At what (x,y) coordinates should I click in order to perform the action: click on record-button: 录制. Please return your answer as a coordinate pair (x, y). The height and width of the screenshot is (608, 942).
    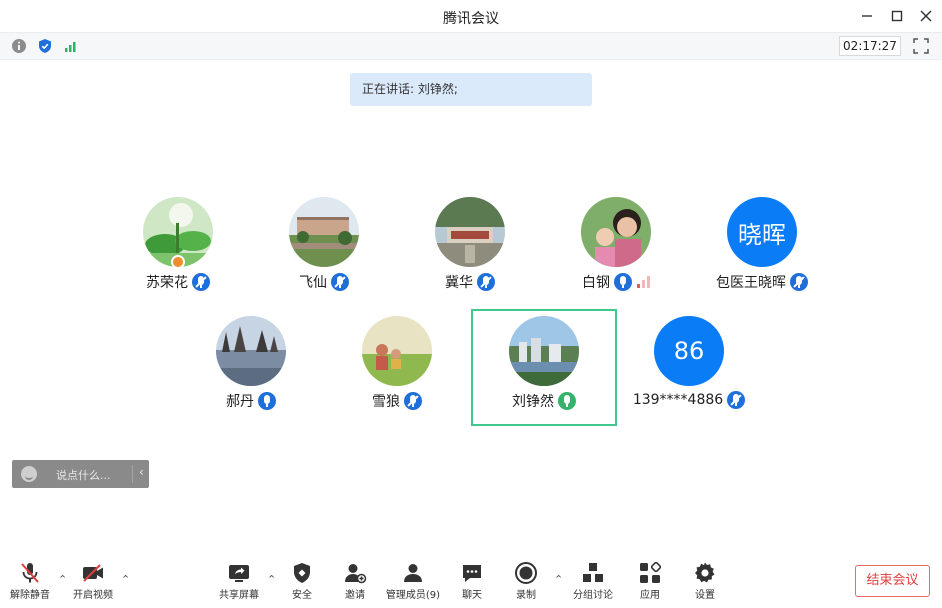
    Looking at the image, I should click on (526, 580).